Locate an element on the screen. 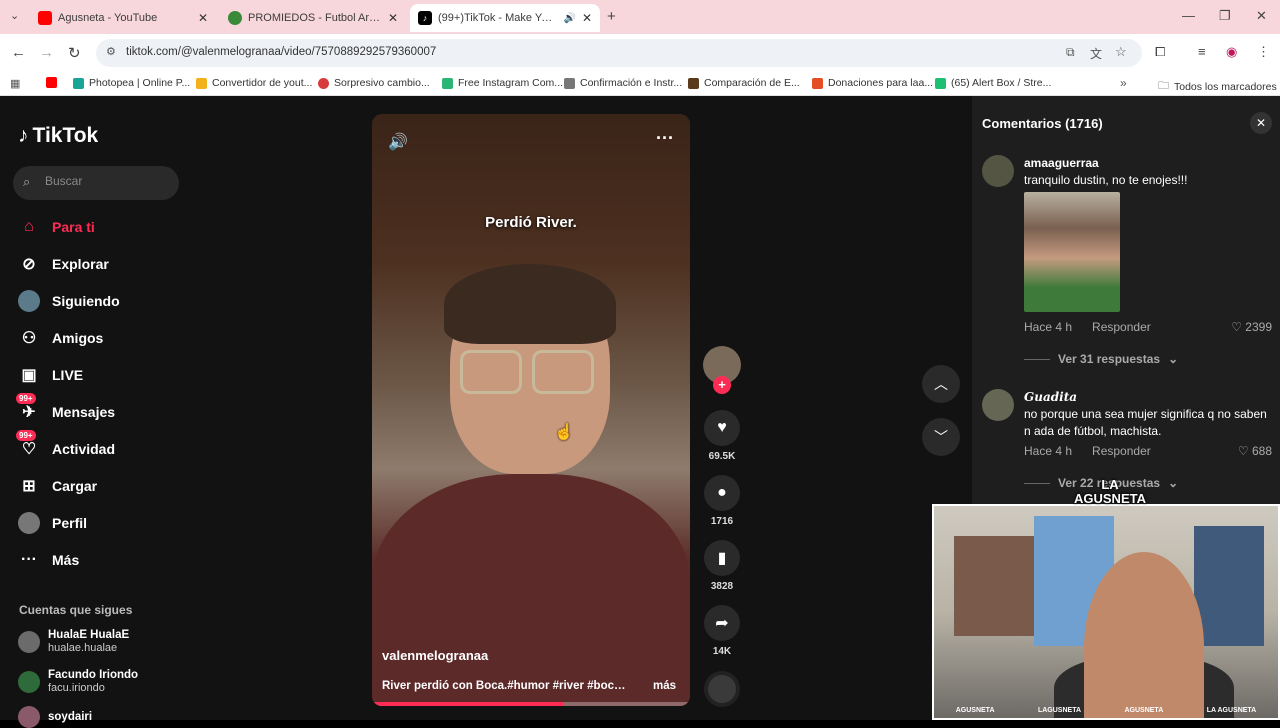  nav-explorar: ⊘ Explorar is located at coordinates (63, 264).